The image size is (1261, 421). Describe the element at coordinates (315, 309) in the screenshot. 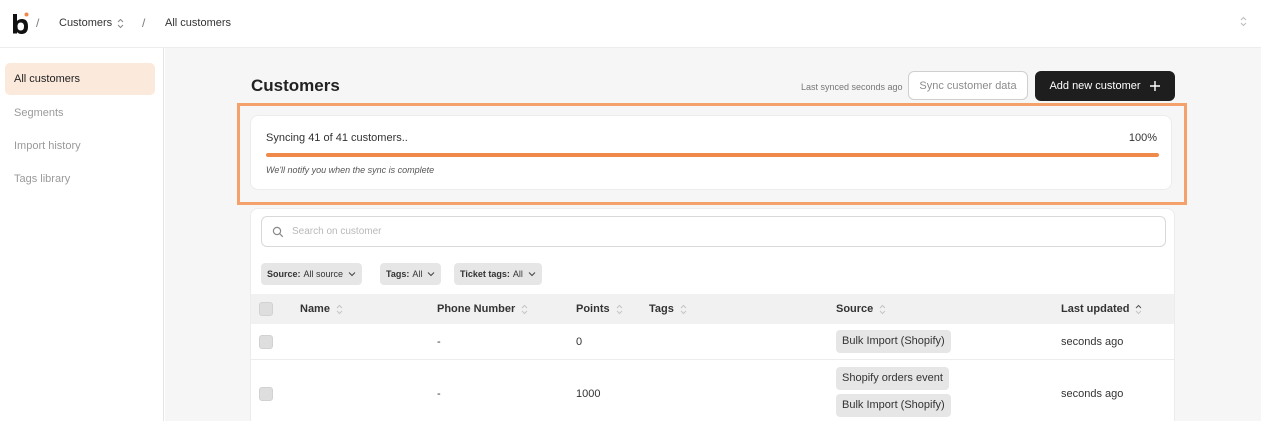

I see `column-header-name-label: Name` at that location.